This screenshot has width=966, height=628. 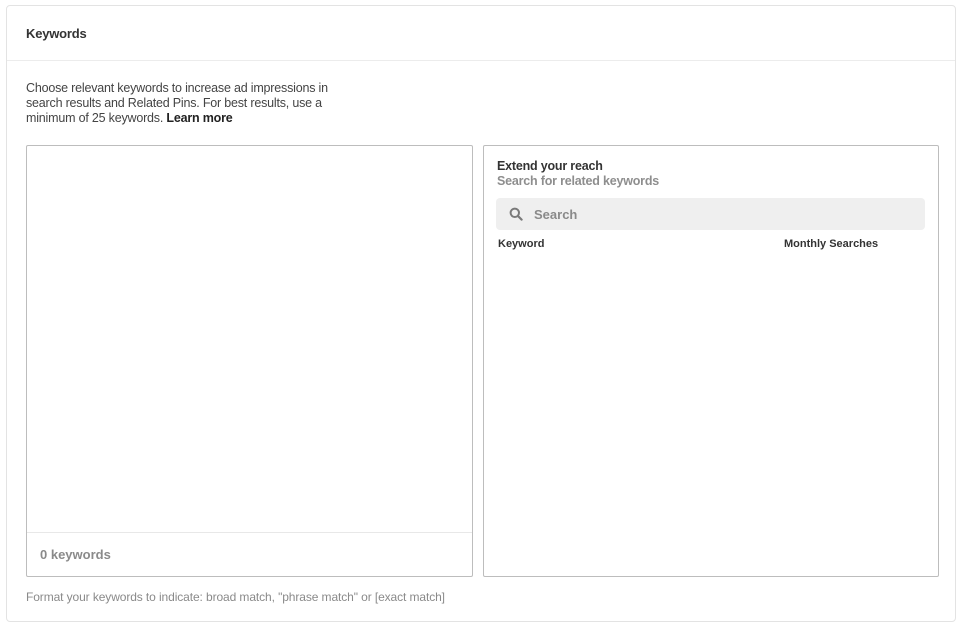 I want to click on keyword-count: 0 keywords, so click(x=75, y=554).